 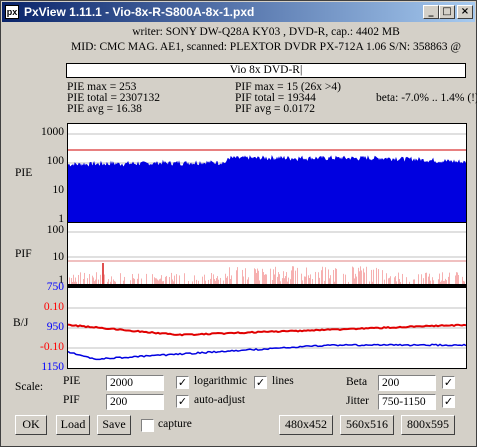 I want to click on scale-label: Scale:, so click(x=29, y=387).